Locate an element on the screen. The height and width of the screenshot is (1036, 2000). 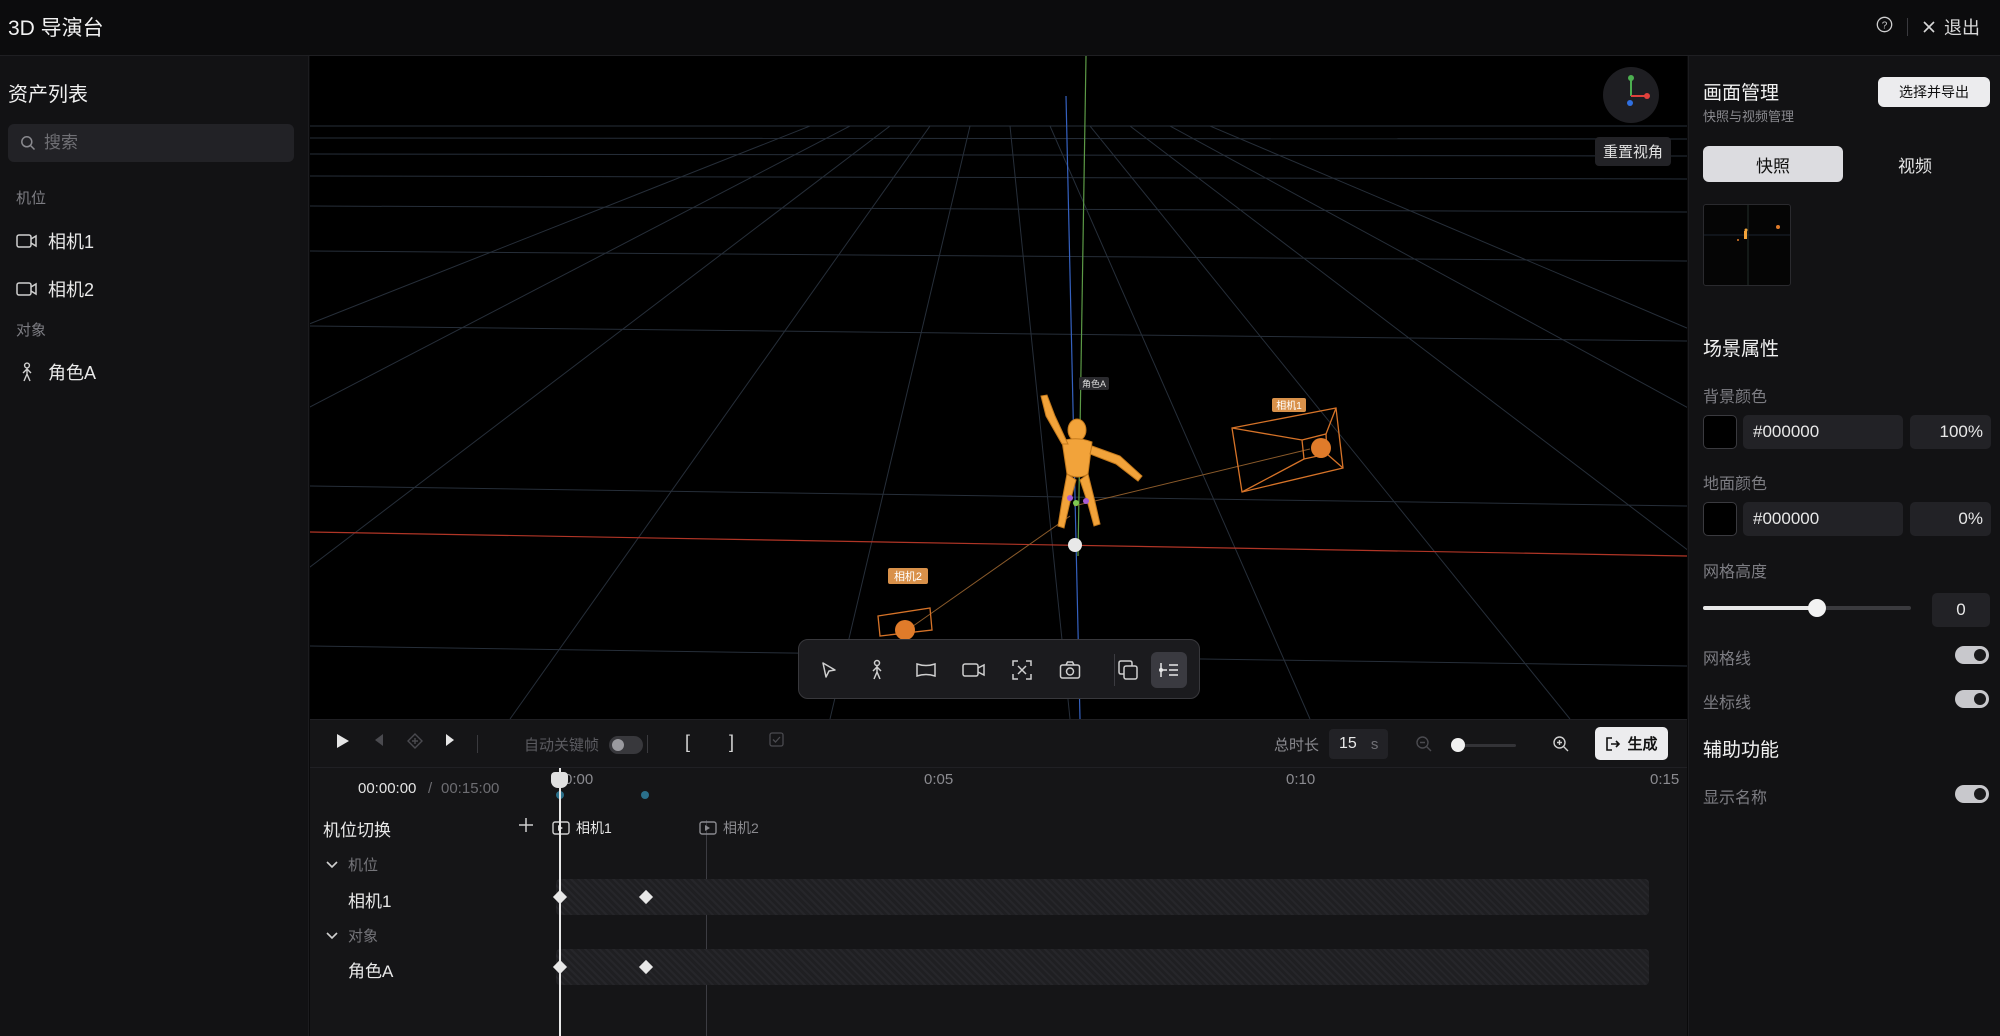
focus-tool-button is located at coordinates (1022, 670).